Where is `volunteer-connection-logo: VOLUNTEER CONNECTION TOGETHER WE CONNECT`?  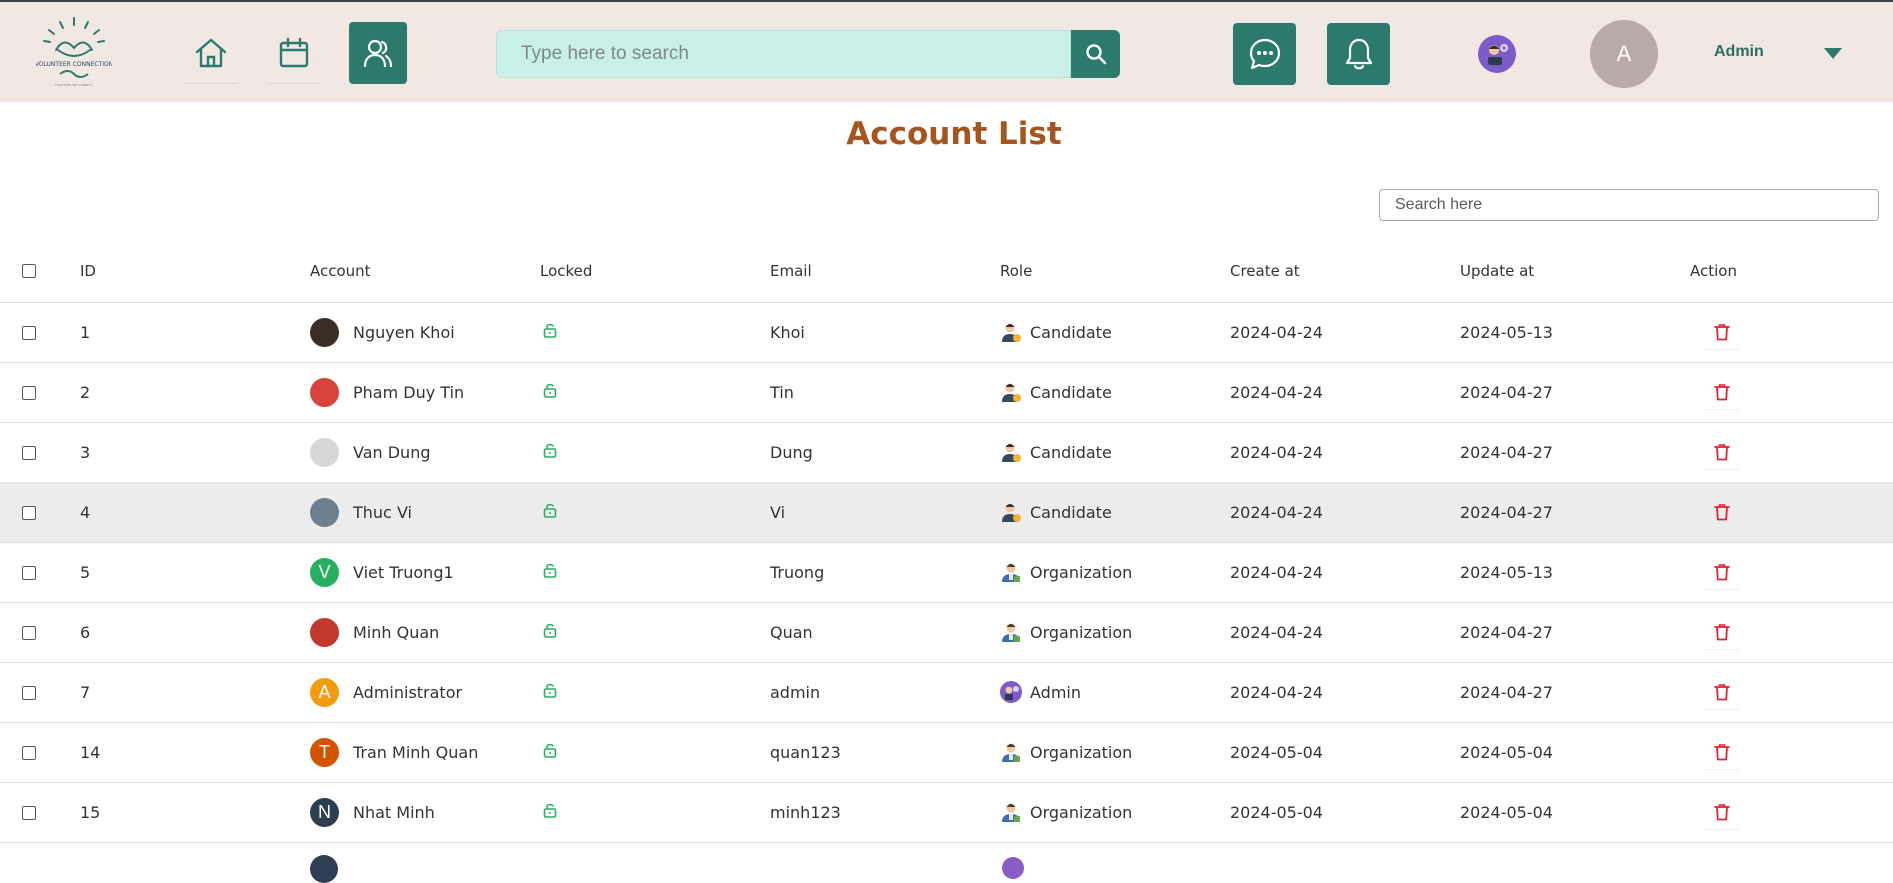
volunteer-connection-logo: VOLUNTEER CONNECTION TOGETHER WE CONNECT is located at coordinates (74, 53).